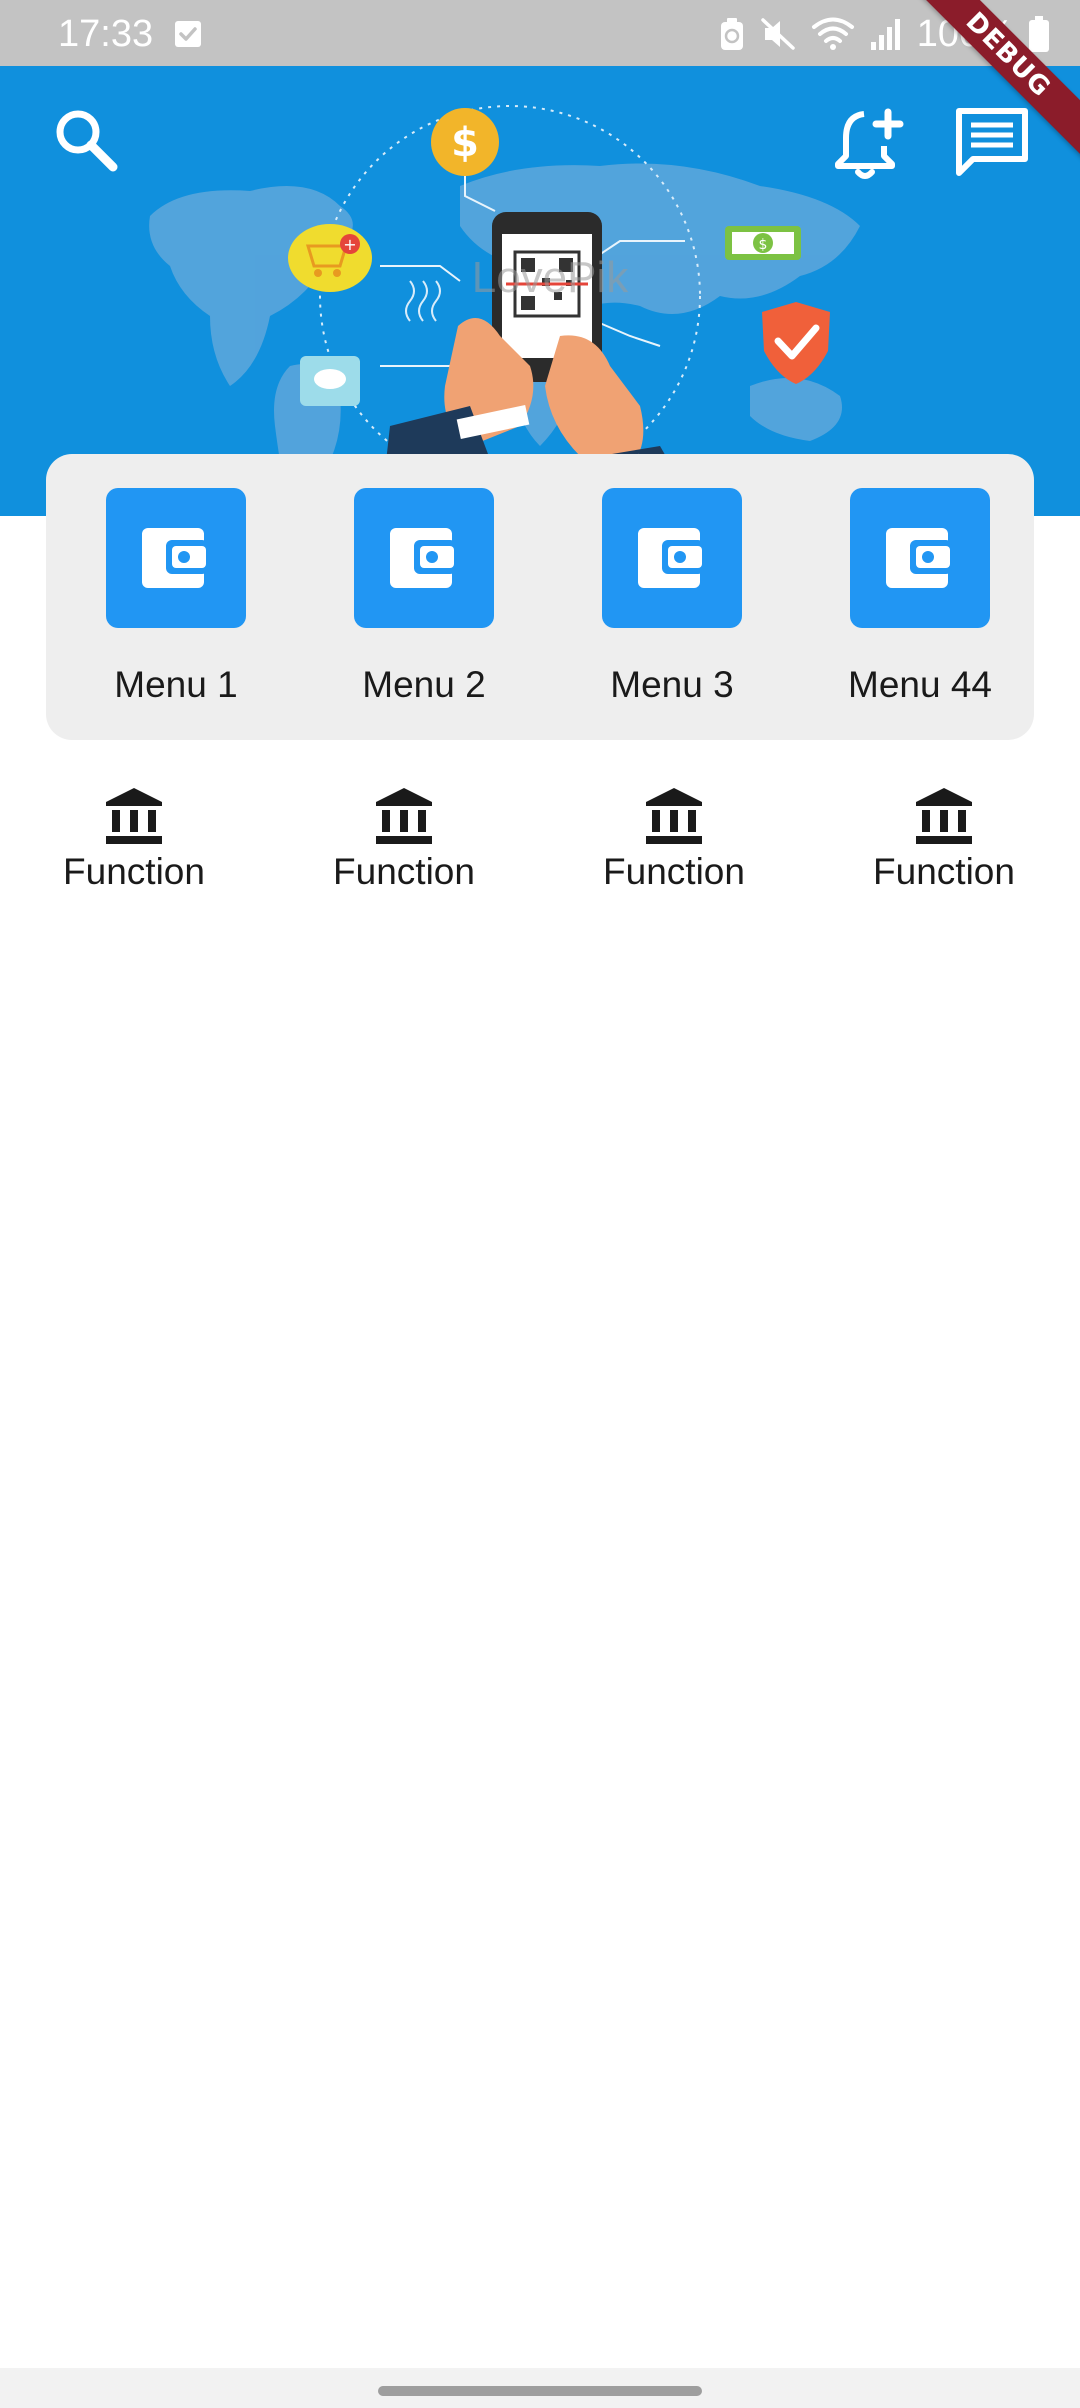 This screenshot has height=2408, width=1080. Describe the element at coordinates (778, 34) in the screenshot. I see `mute-icon` at that location.